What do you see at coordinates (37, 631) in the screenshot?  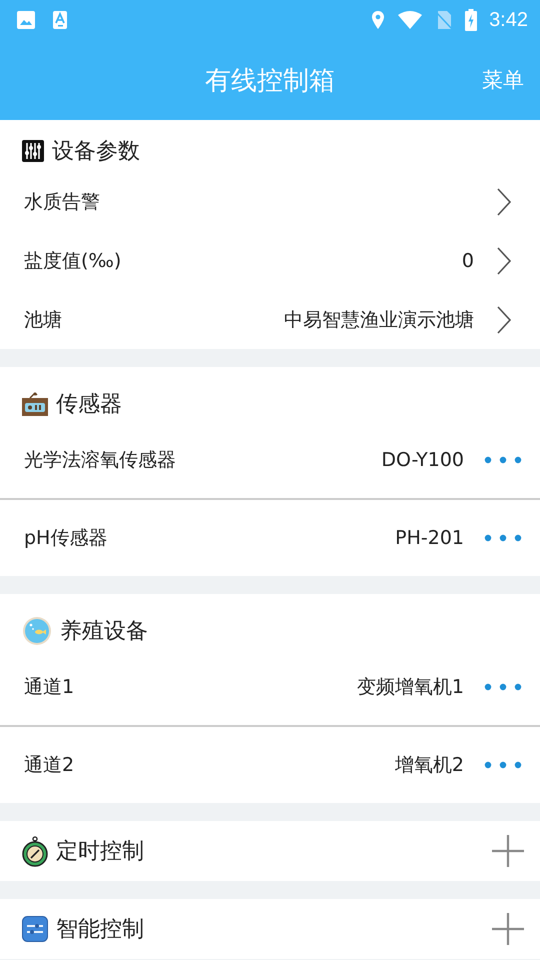 I see `fishbowl-icon` at bounding box center [37, 631].